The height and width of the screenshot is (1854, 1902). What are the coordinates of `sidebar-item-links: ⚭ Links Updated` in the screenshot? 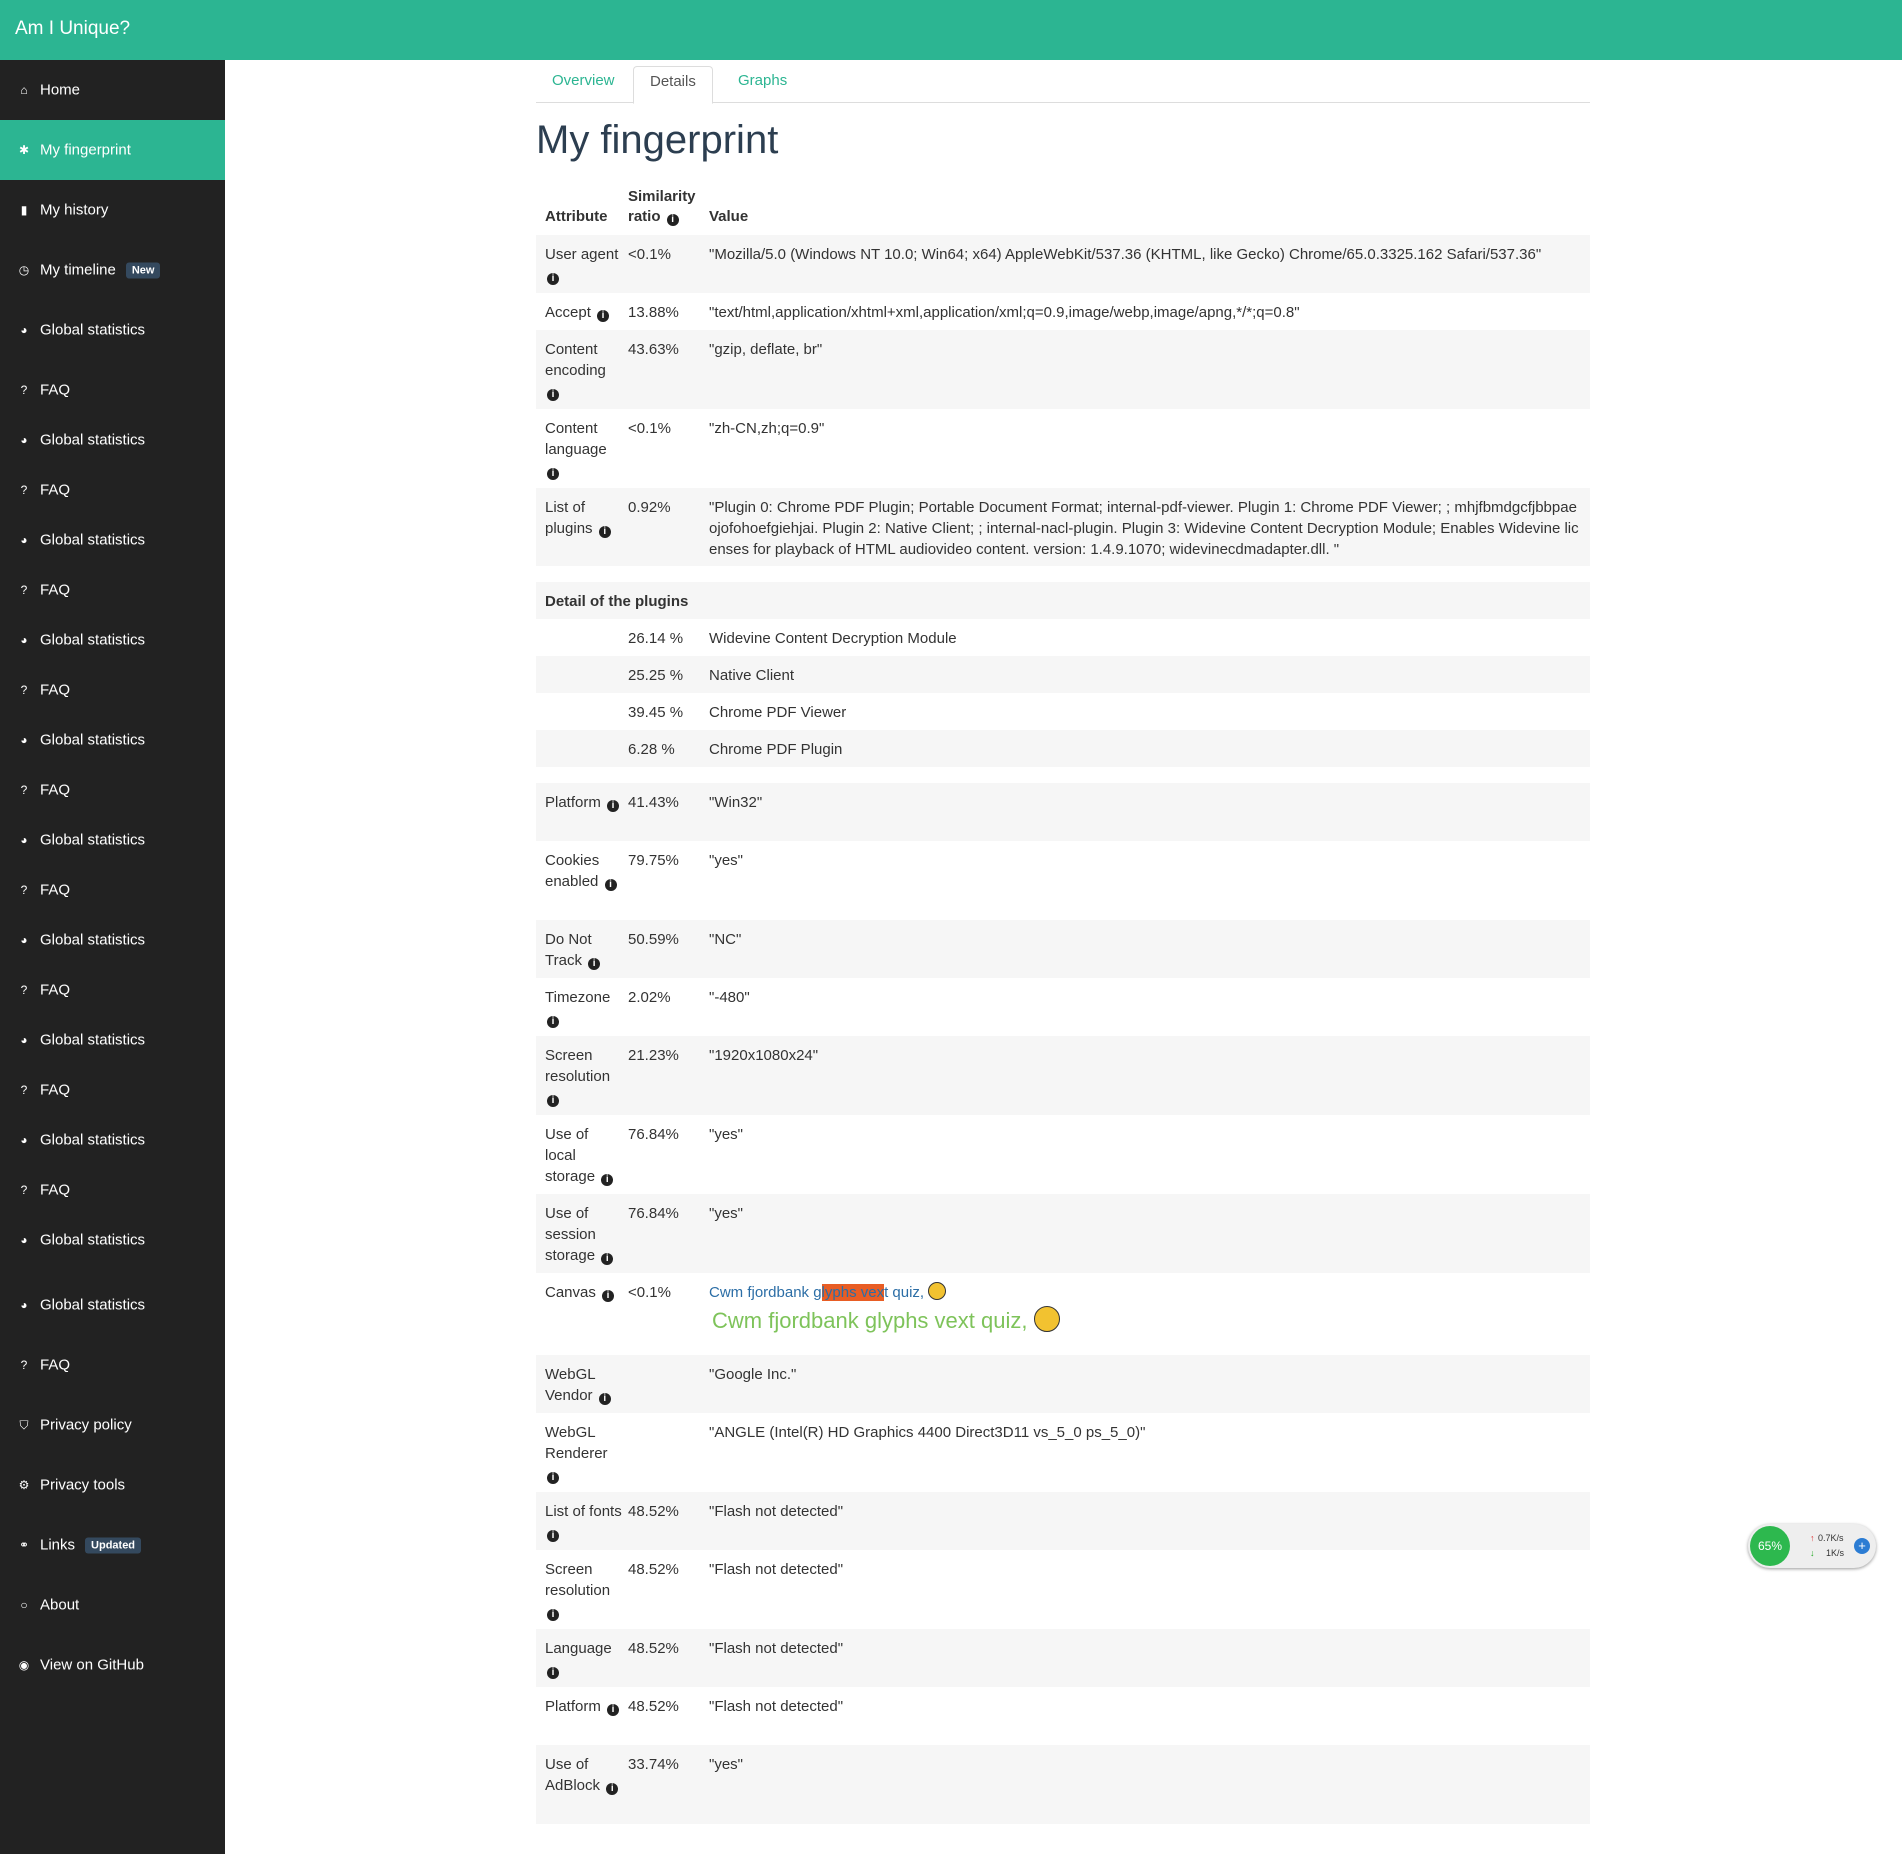 It's located at (112, 1545).